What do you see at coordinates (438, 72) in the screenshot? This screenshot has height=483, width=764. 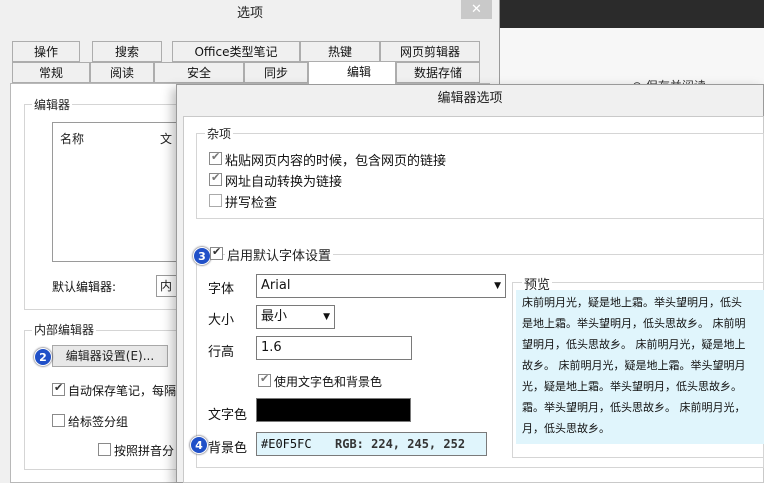 I see `tab-data-storage: 数据存储` at bounding box center [438, 72].